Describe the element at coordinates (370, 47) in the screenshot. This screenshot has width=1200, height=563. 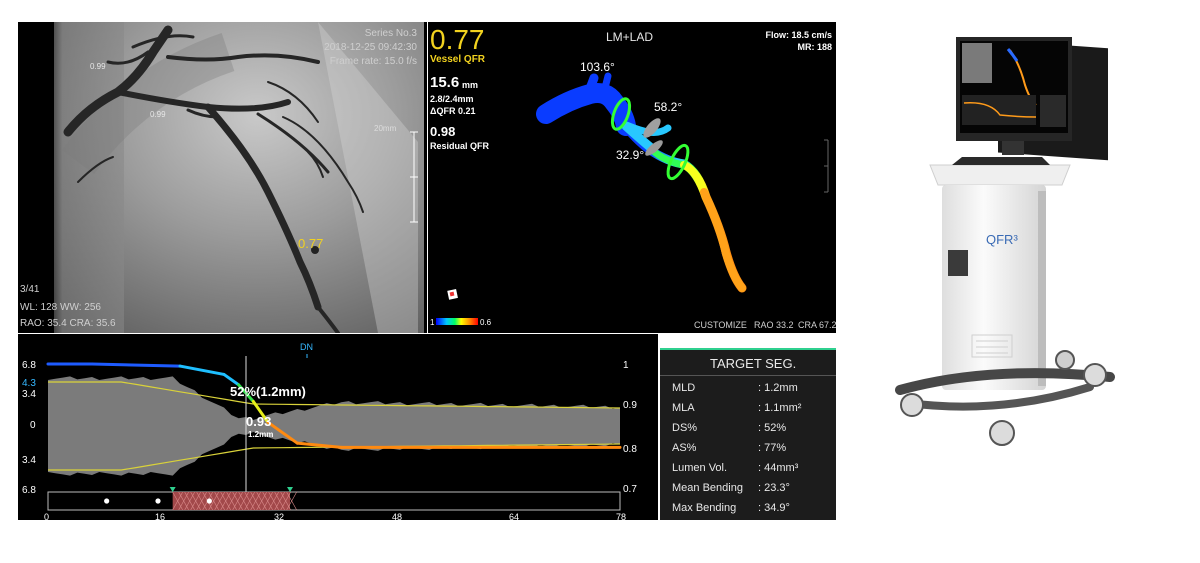
I see `acquisition-datetime: 2018-12-25 09:42:30` at that location.